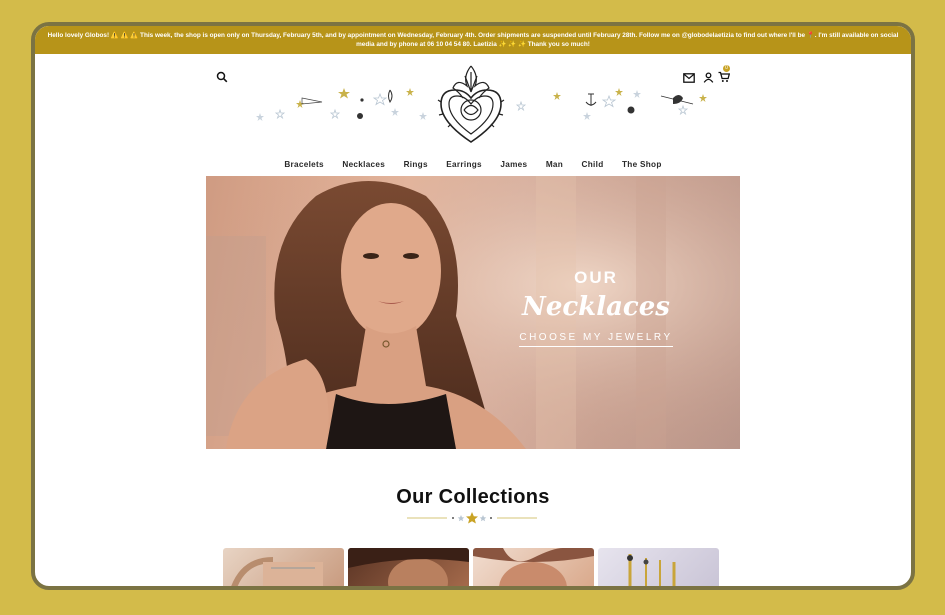  I want to click on mail-icon, so click(689, 78).